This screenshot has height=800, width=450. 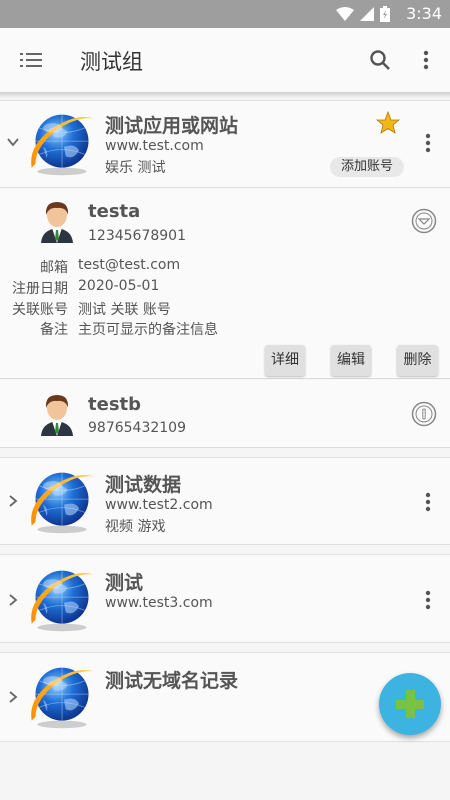 I want to click on battery-icon, so click(x=385, y=14).